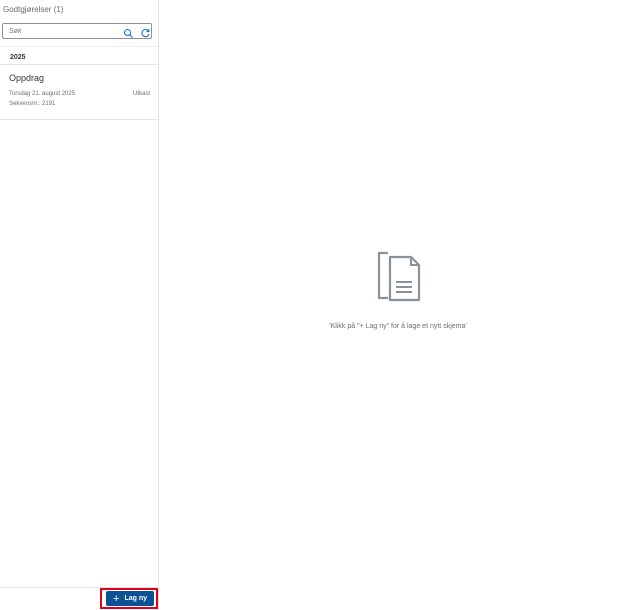 Image resolution: width=637 pixels, height=610 pixels. I want to click on item-status: Utkast, so click(141, 94).